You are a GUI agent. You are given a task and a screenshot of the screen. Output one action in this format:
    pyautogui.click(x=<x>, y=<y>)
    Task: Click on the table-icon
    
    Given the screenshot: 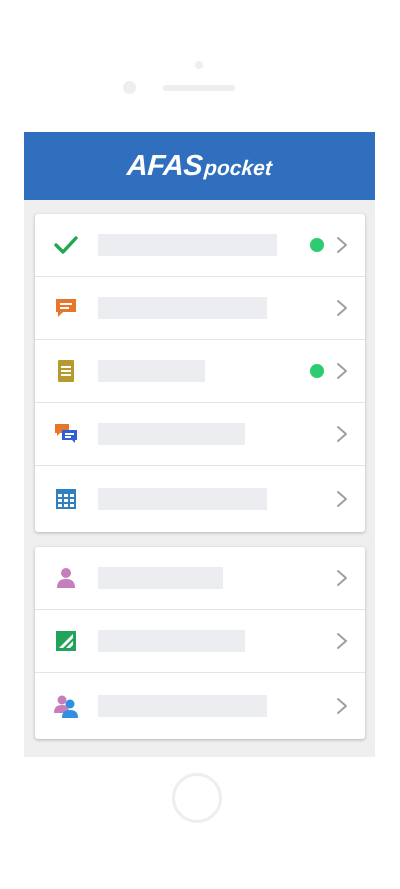 What is the action you would take?
    pyautogui.click(x=66, y=499)
    